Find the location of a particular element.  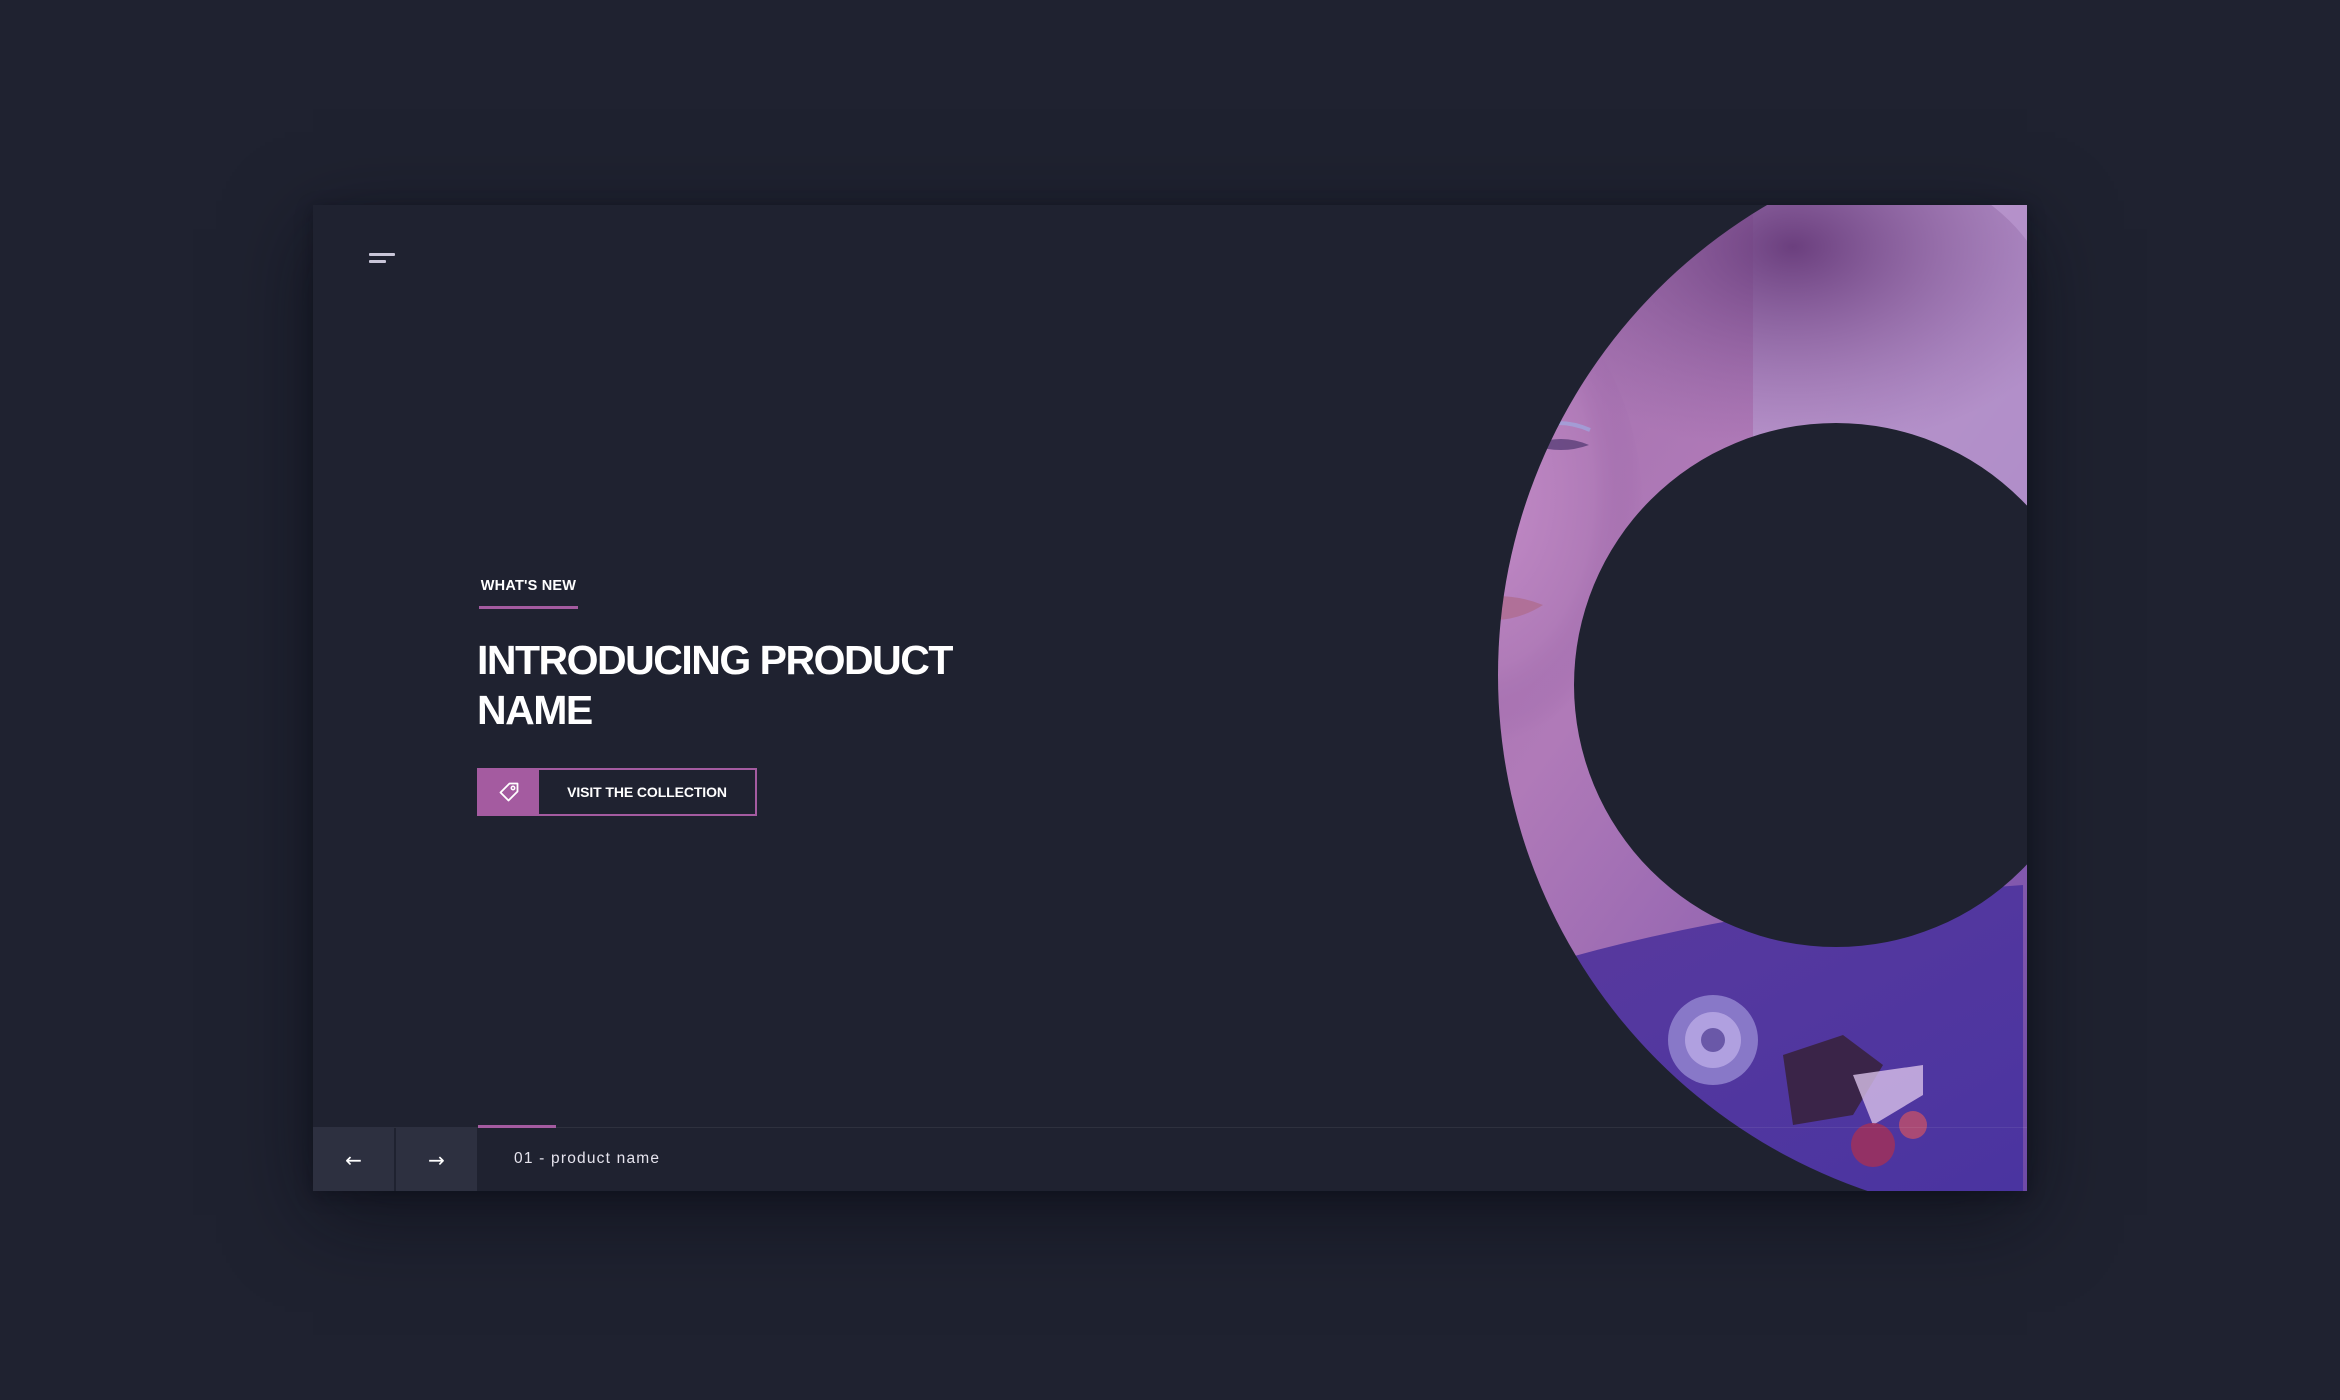

hamburger-menu-button is located at coordinates (381, 258).